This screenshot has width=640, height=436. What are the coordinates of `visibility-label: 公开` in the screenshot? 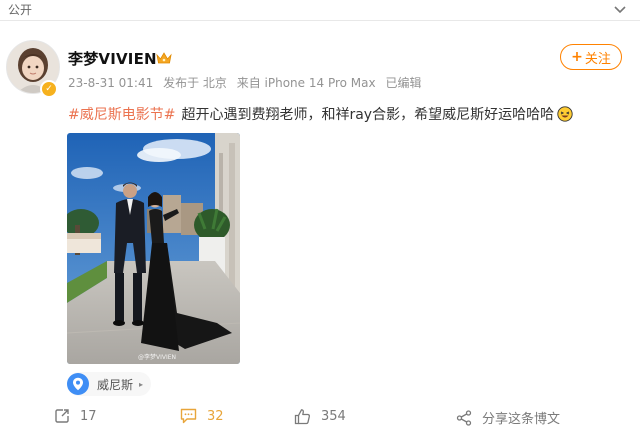 It's located at (20, 10).